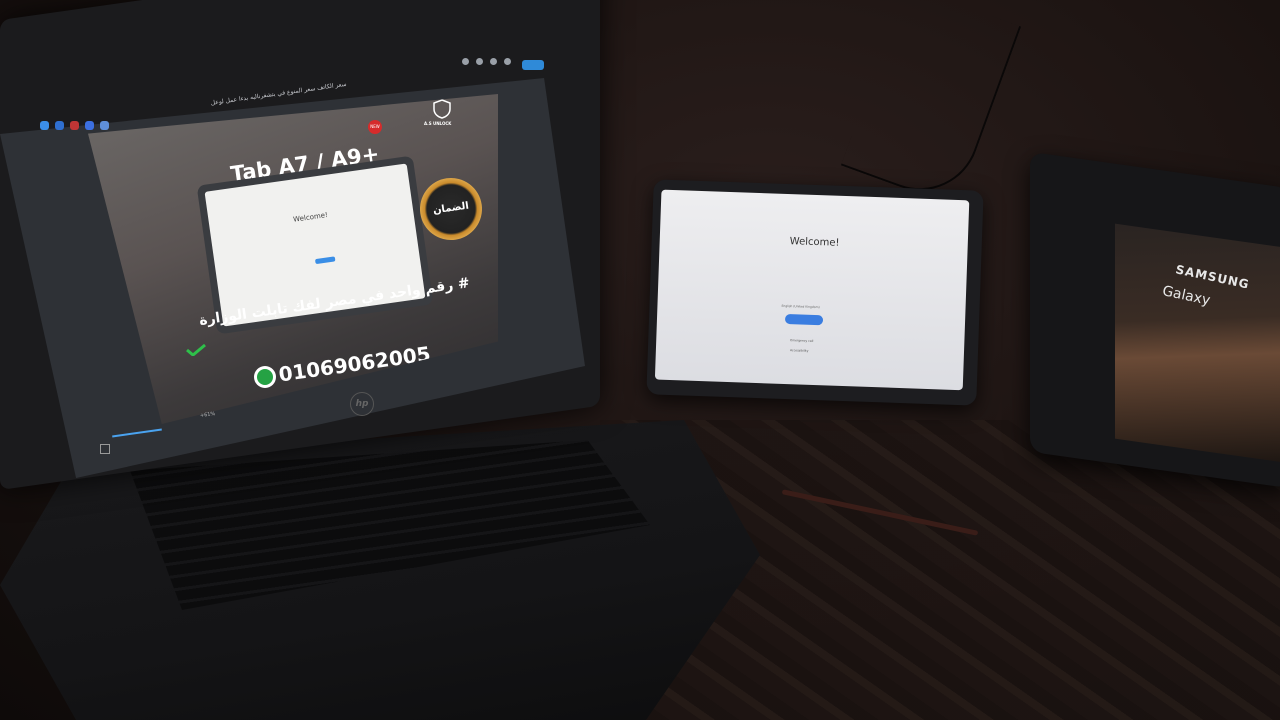  I want to click on brand-logo-label: A.S UNLOCK, so click(438, 123).